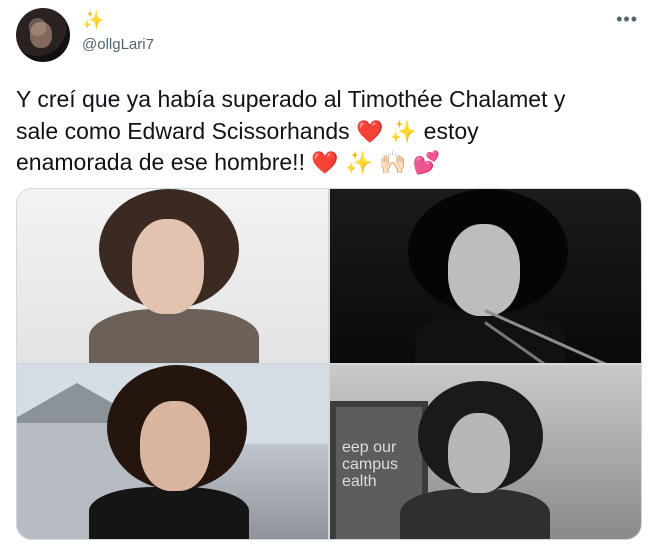 This screenshot has height=554, width=658. Describe the element at coordinates (43, 35) in the screenshot. I see `avatar` at that location.